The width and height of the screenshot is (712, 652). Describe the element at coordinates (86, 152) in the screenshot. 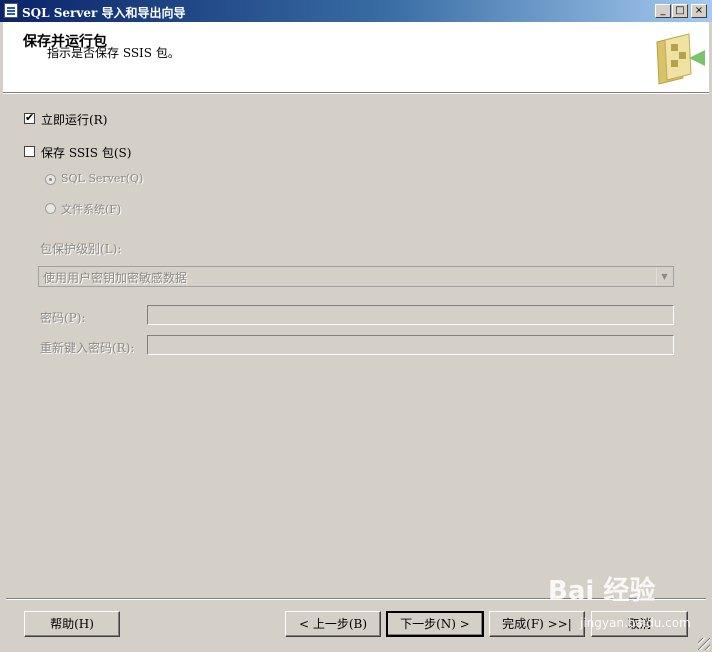

I see `save-ssis-label: 保存 SSIS 包(S)` at that location.